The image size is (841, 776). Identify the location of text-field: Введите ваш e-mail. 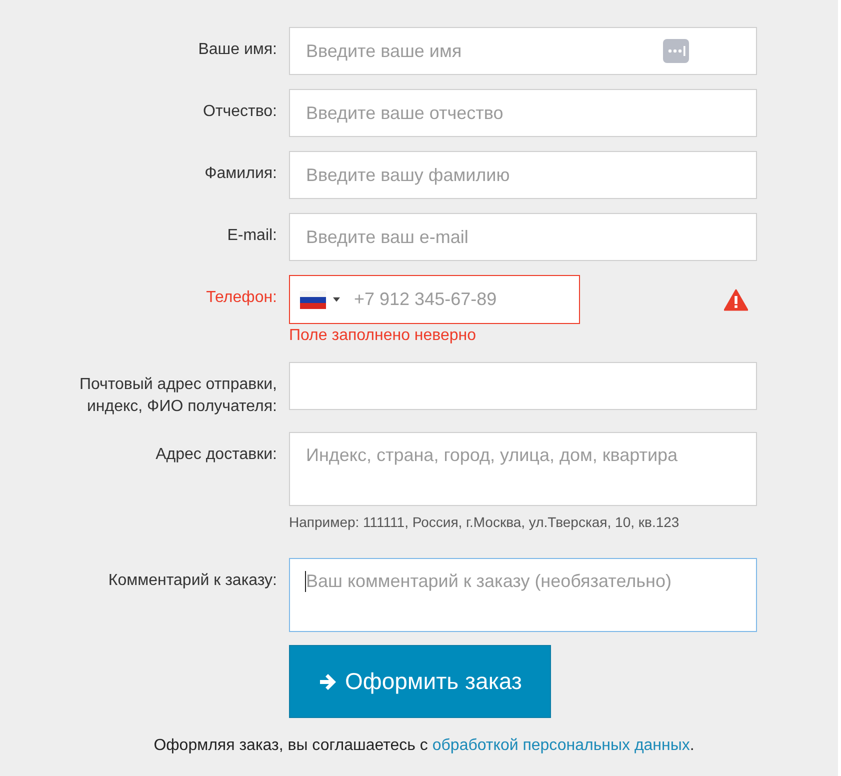
(523, 237).